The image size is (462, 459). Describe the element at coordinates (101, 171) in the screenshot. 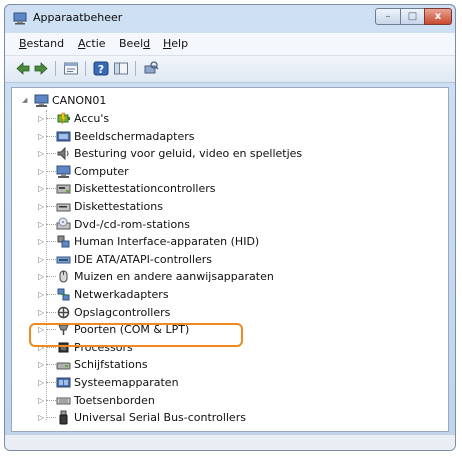

I see `tree-item-label: Computer` at that location.